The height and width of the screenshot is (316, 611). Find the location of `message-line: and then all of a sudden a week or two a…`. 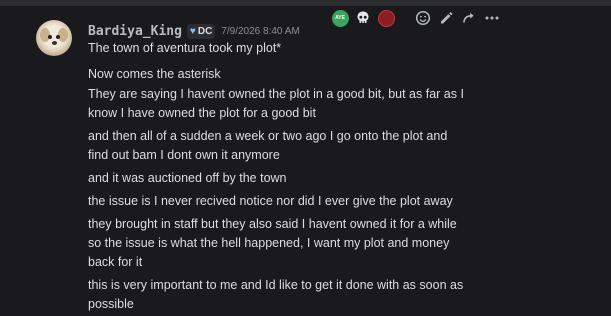

message-line: and then all of a sudden a week or two a… is located at coordinates (268, 136).